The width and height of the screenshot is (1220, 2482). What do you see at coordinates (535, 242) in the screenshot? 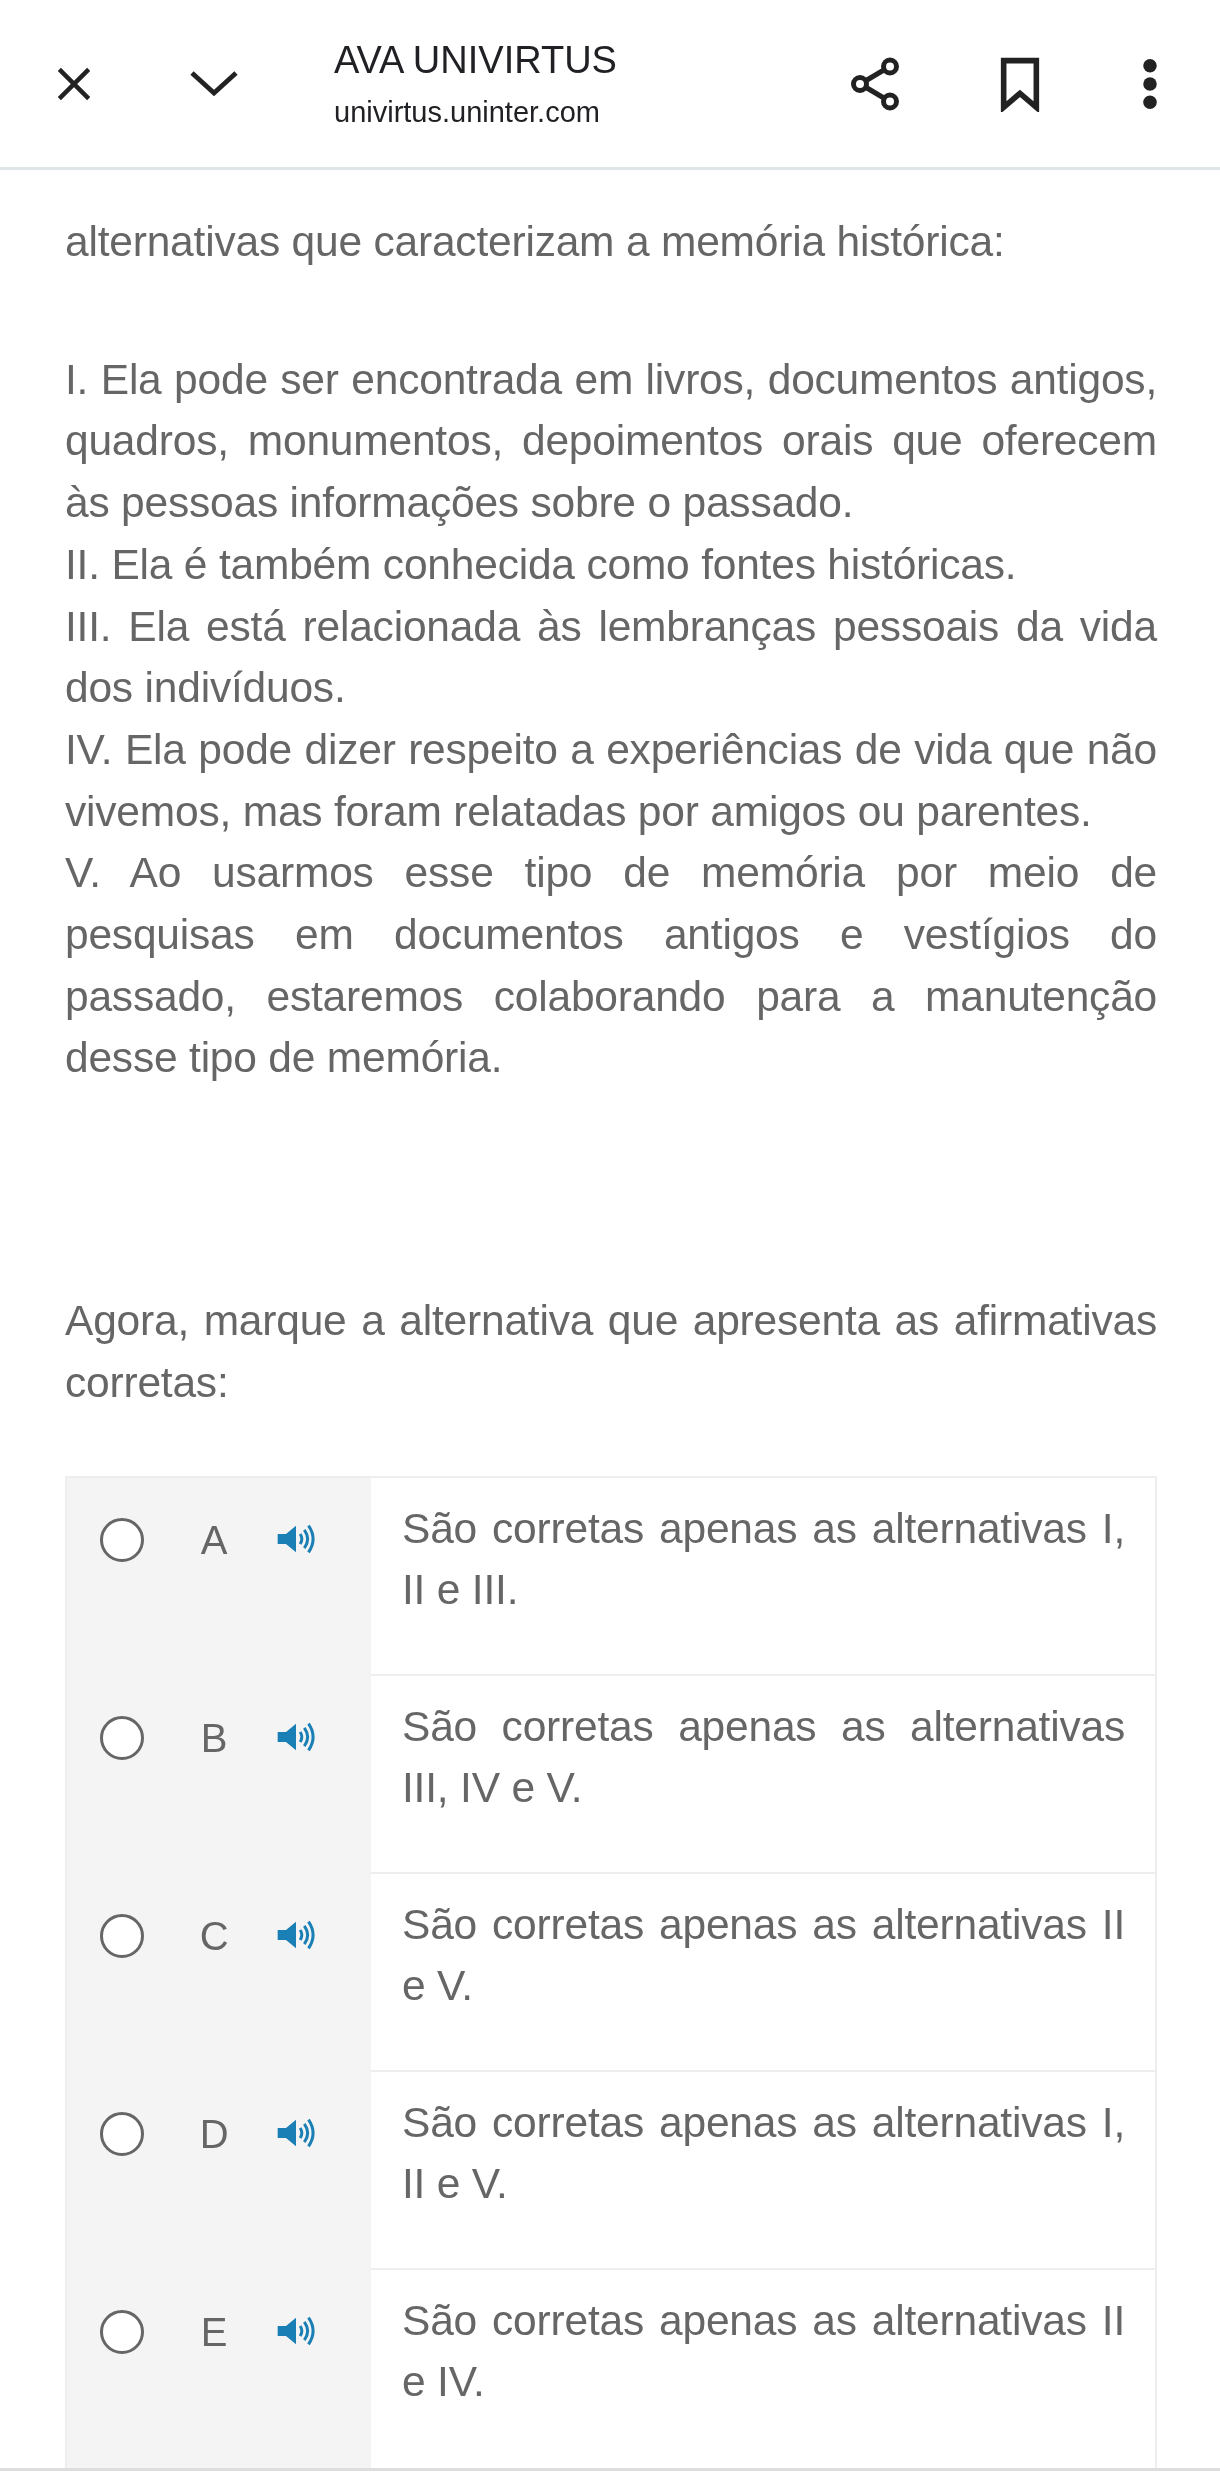
I see `question-intro: alternativas que caracterizam a memória histórica:` at bounding box center [535, 242].